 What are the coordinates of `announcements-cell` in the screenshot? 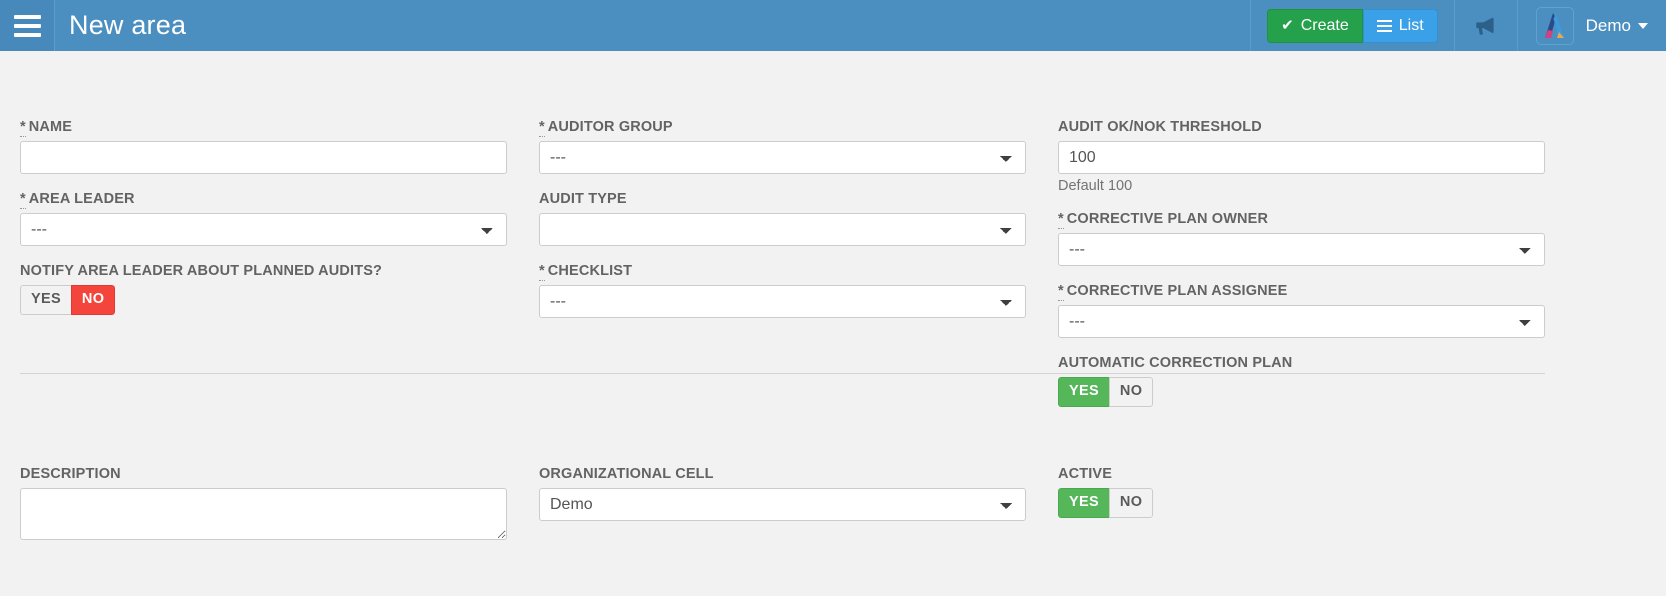 It's located at (1485, 25).